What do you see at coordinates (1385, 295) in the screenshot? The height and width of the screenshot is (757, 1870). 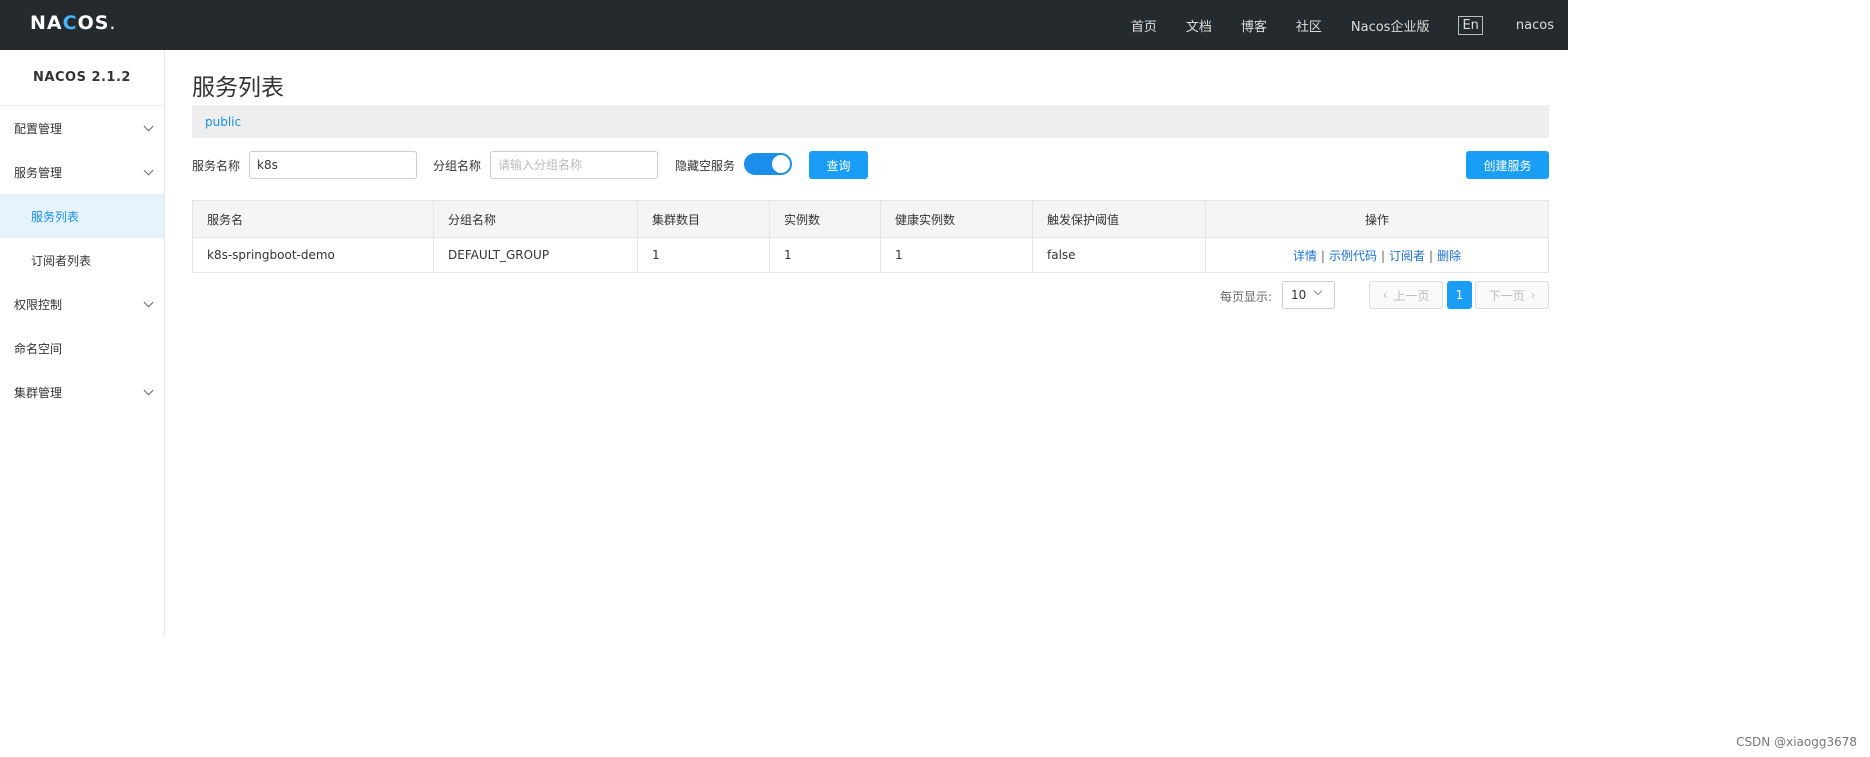 I see `chevron-left-icon: ‹` at bounding box center [1385, 295].